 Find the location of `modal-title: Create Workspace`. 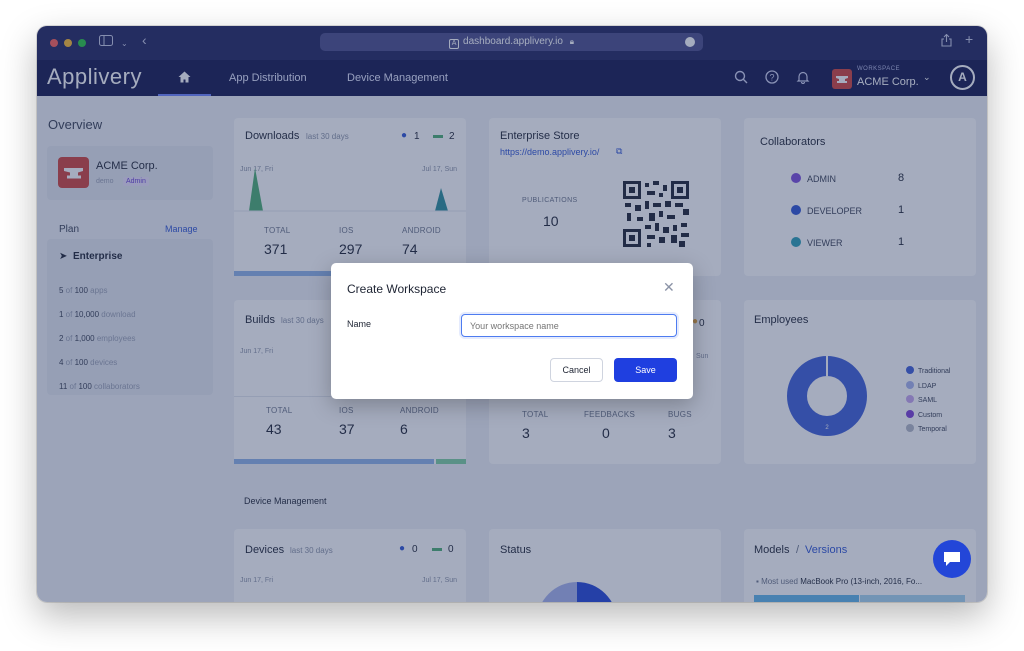

modal-title: Create Workspace is located at coordinates (397, 289).